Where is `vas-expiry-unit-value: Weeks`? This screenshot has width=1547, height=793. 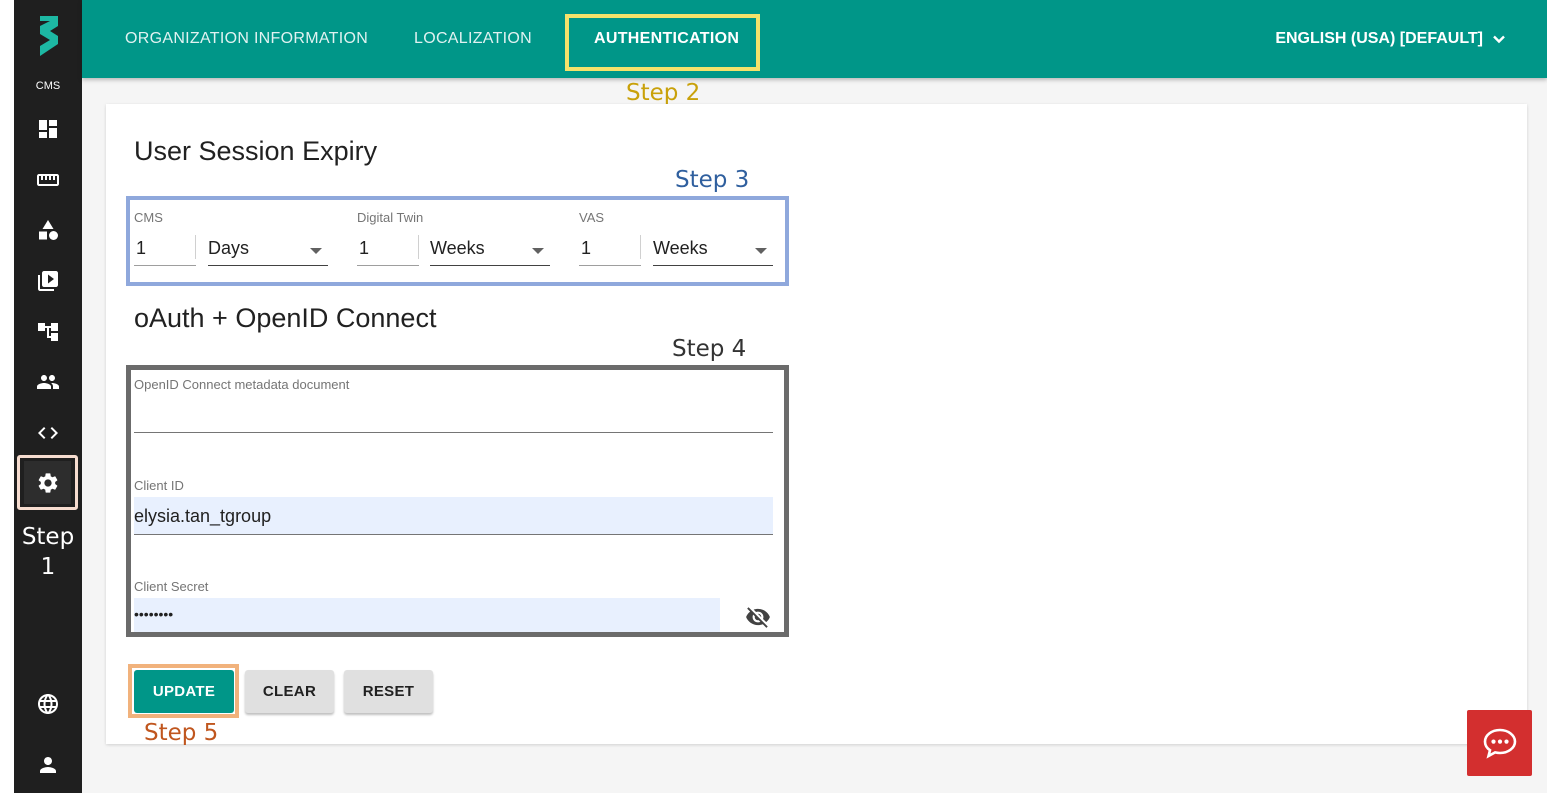
vas-expiry-unit-value: Weeks is located at coordinates (680, 248).